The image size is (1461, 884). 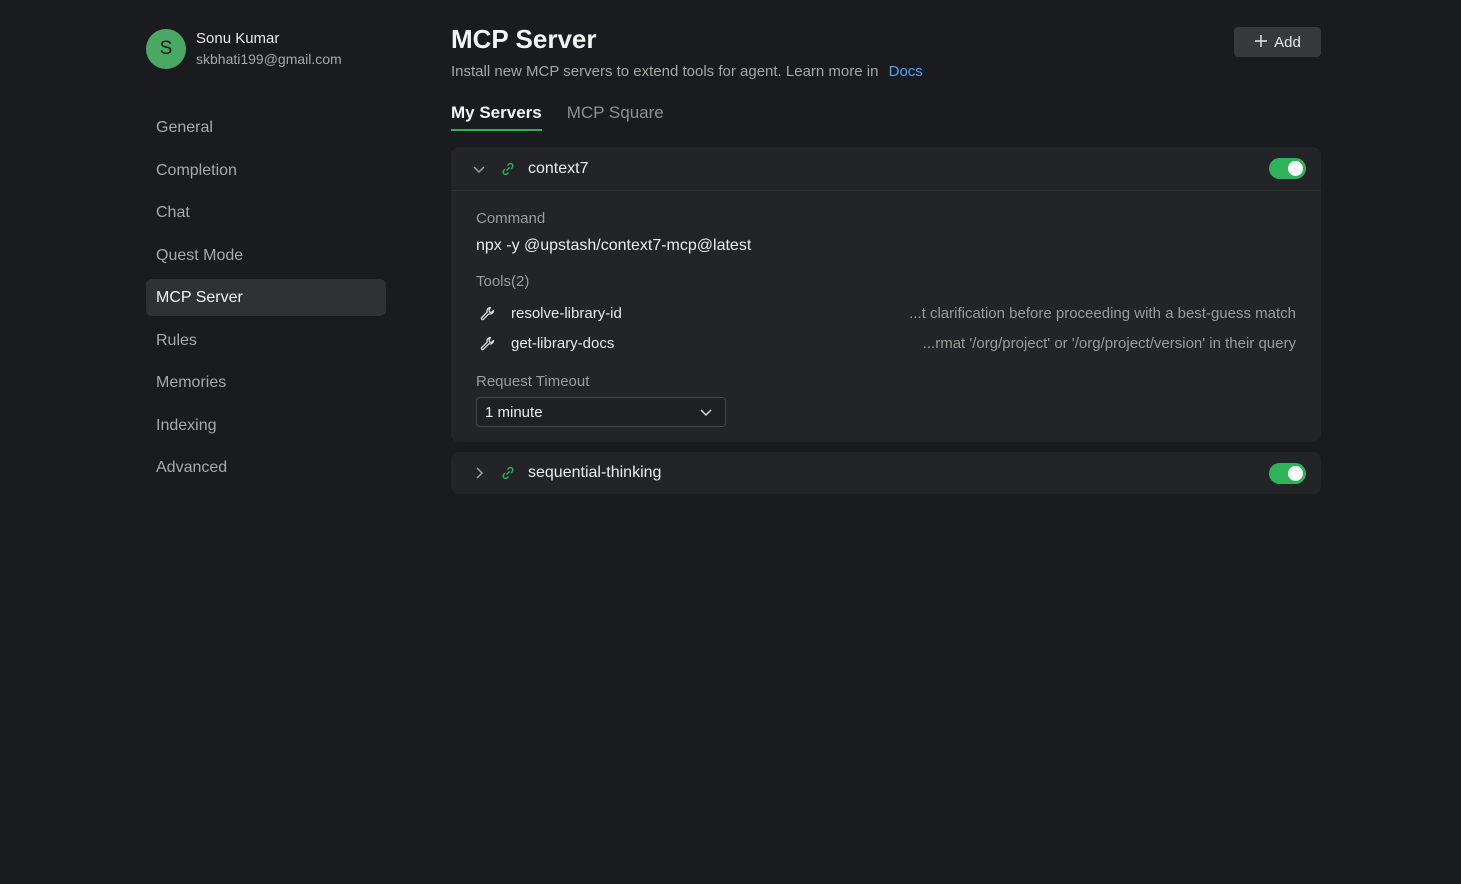 I want to click on page-title: MCP Server, so click(x=524, y=39).